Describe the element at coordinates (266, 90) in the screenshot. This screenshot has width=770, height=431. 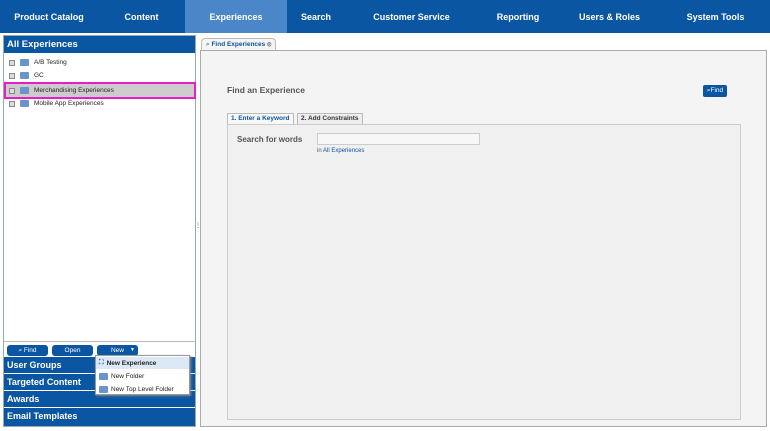
I see `page-title: Find an Experience` at that location.